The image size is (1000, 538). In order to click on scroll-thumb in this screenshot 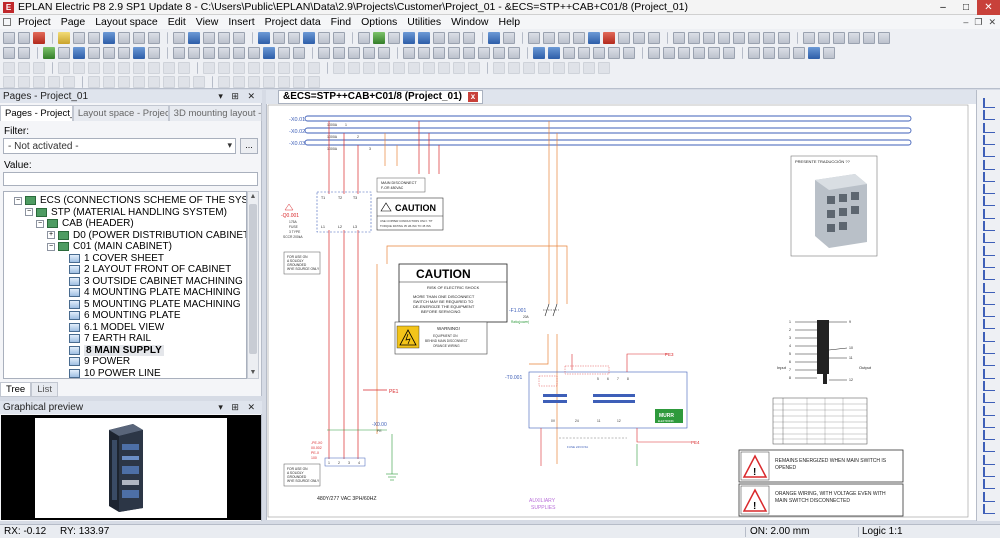, I will do `click(253, 279)`.